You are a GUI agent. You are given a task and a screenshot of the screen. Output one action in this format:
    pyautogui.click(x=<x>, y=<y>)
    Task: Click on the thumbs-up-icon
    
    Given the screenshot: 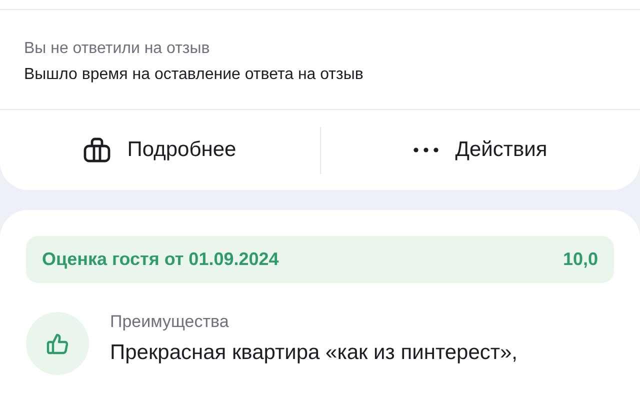 What is the action you would take?
    pyautogui.click(x=58, y=344)
    